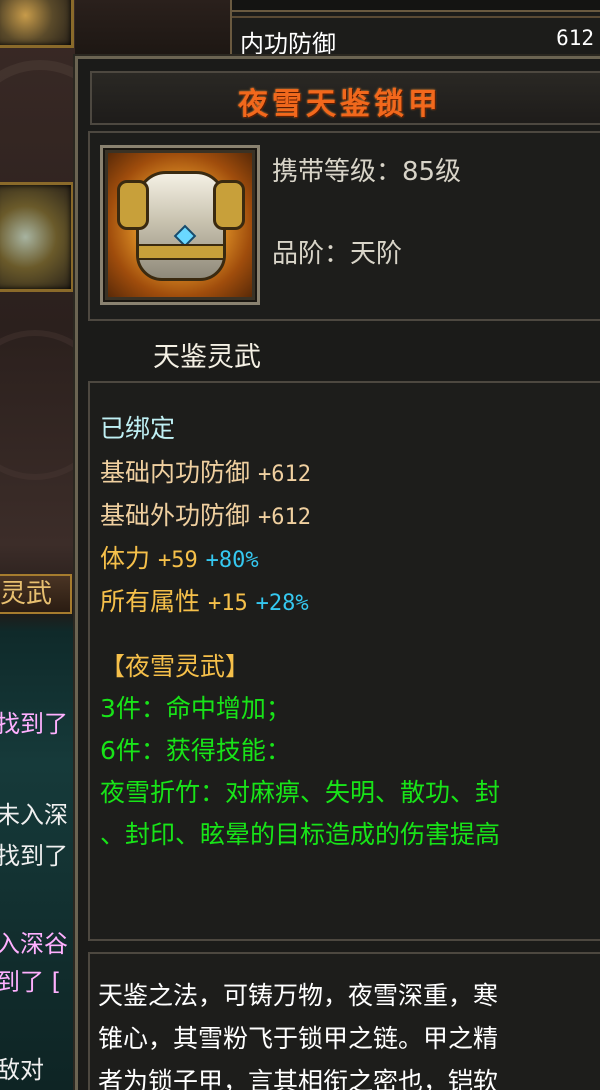 This screenshot has width=600, height=1090. I want to click on lore-line: 者为锁子甲，言其相衔之密也，铠软, so click(298, 1078).